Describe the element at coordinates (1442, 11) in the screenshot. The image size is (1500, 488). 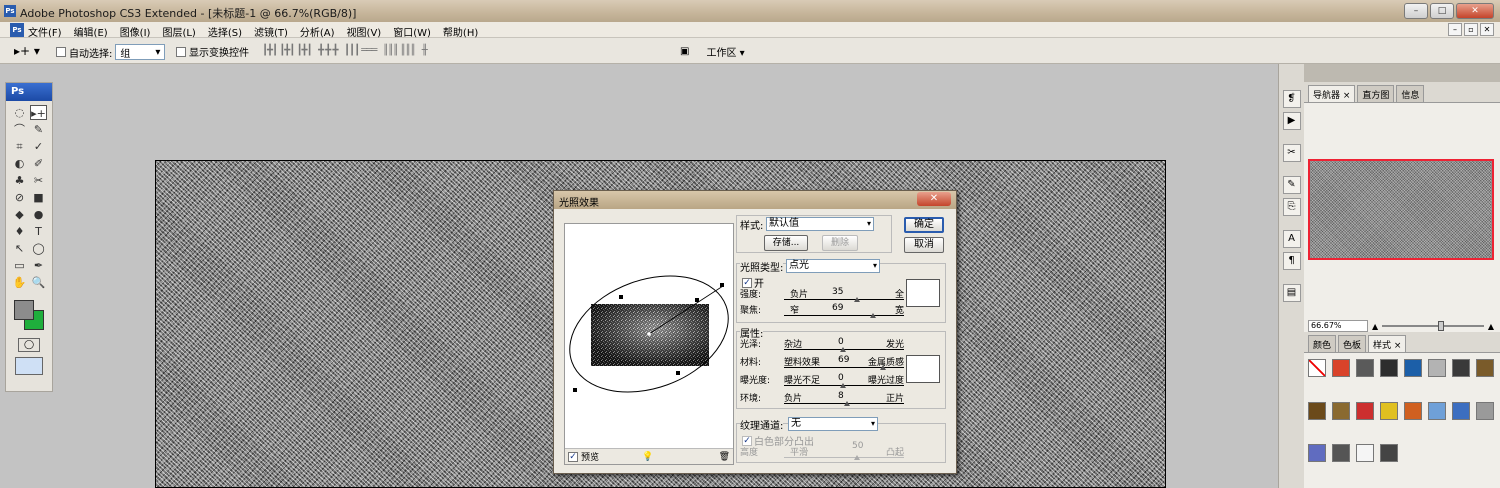
I see `maximize-button: □` at that location.